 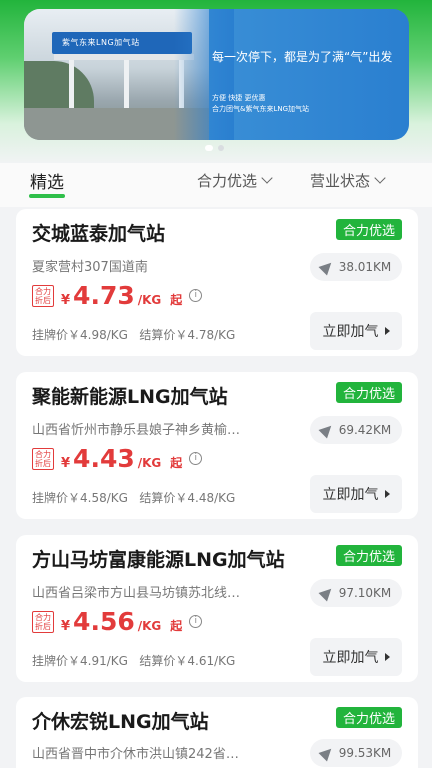 I want to click on price-row: 合力 折后 ¥ 4.56 /KG 起 i, so click(x=117, y=621).